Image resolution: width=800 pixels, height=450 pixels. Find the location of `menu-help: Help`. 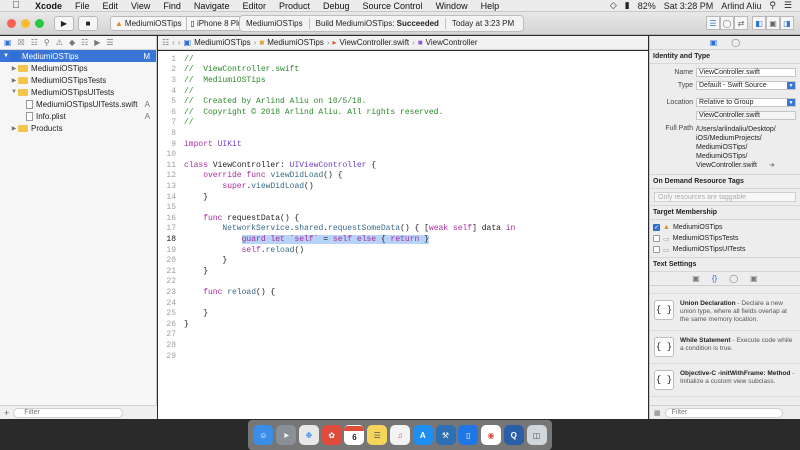

menu-help: Help is located at coordinates (490, 6).